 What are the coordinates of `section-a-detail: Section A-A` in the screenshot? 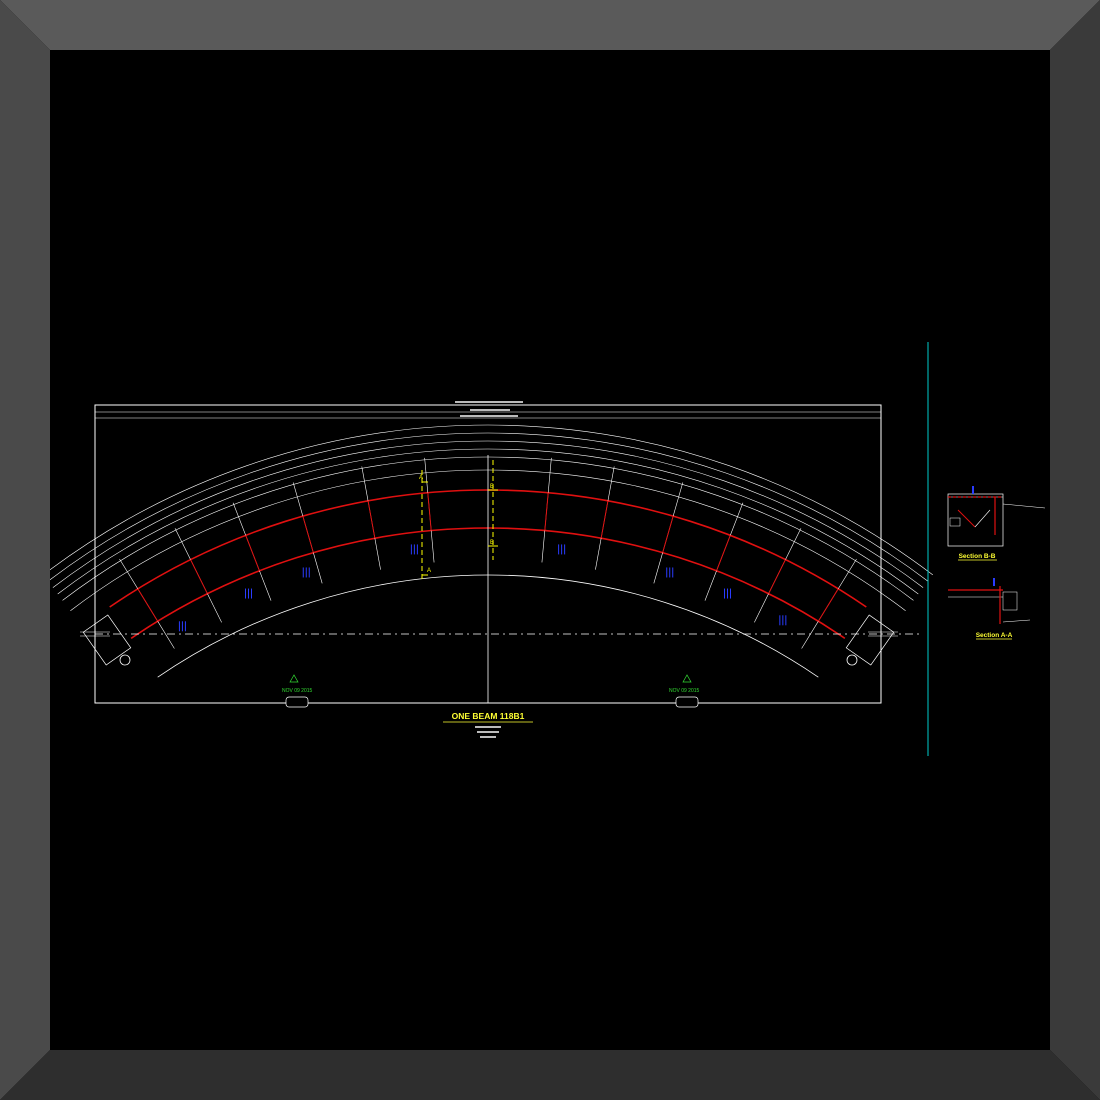 It's located at (989, 609).